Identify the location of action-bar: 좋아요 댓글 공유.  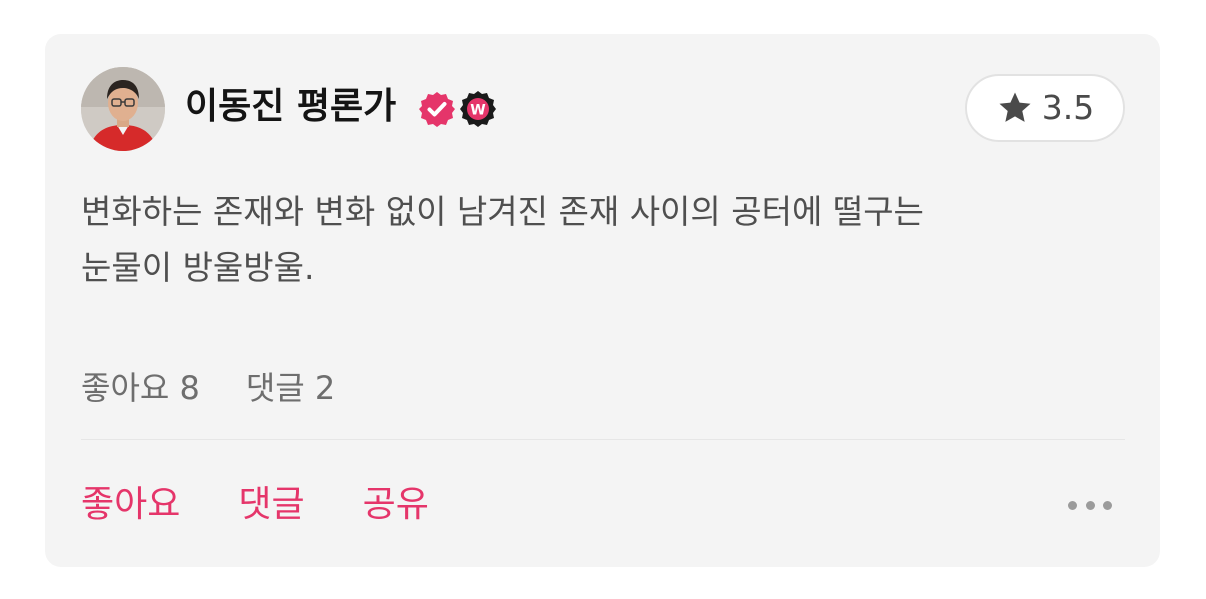
(255, 505).